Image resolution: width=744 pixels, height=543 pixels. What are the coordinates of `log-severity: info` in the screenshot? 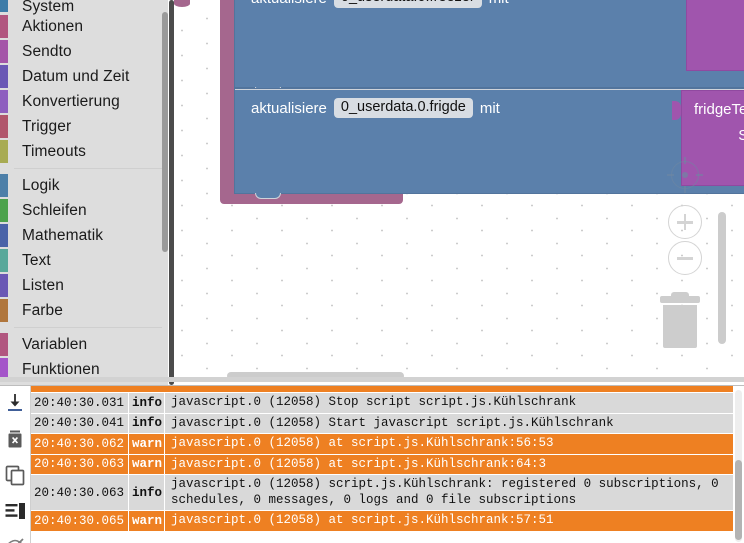 It's located at (147, 423).